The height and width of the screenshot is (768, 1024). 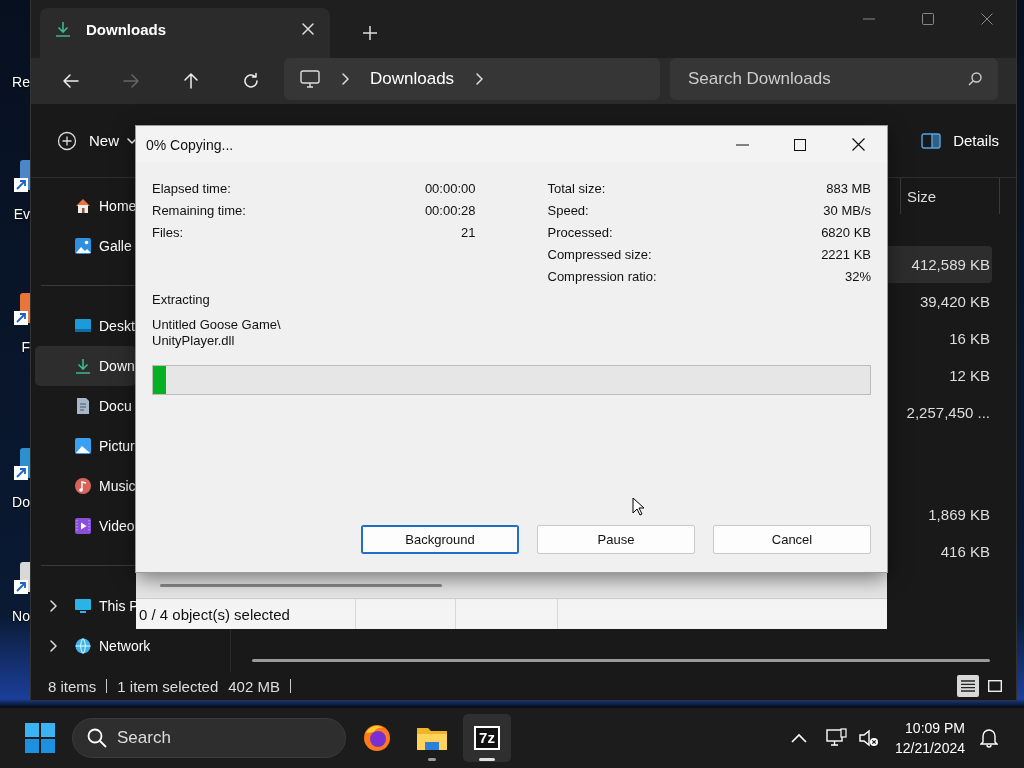 What do you see at coordinates (792, 539) in the screenshot?
I see `dialog-button: Cancel` at bounding box center [792, 539].